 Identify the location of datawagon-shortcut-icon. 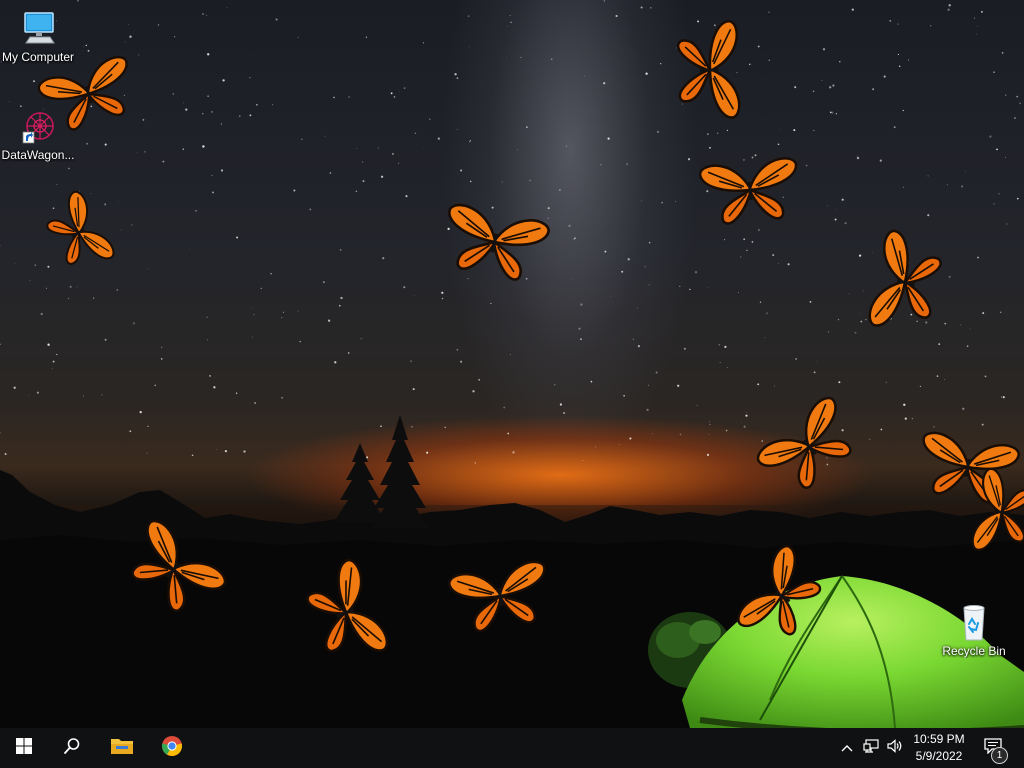
(38, 126).